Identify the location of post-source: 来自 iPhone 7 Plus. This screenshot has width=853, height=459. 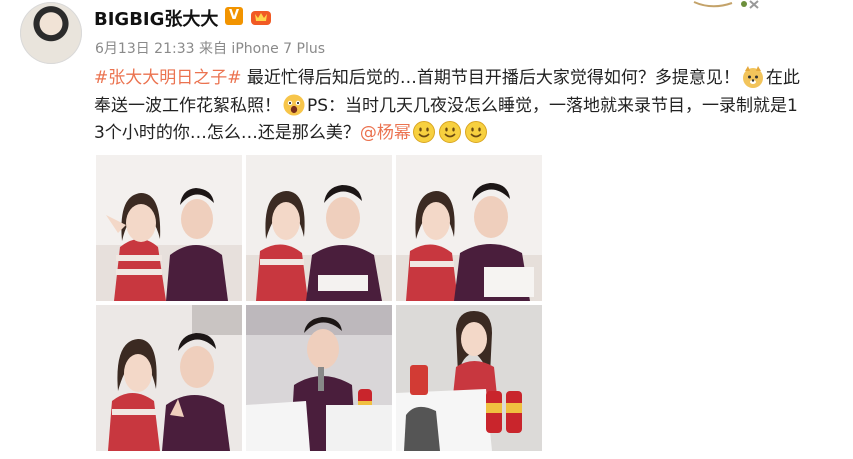
(261, 49).